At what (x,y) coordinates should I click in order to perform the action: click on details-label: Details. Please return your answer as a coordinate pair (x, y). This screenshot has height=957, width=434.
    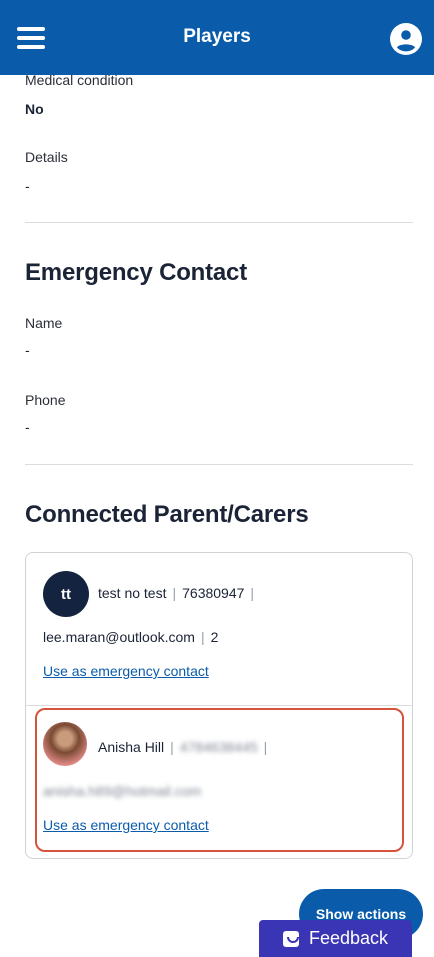
    Looking at the image, I should click on (46, 157).